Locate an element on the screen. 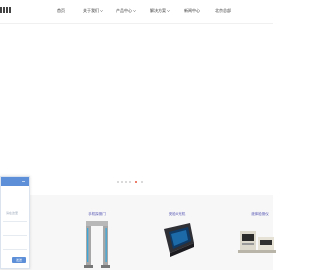  carousel-dots is located at coordinates (137, 182).